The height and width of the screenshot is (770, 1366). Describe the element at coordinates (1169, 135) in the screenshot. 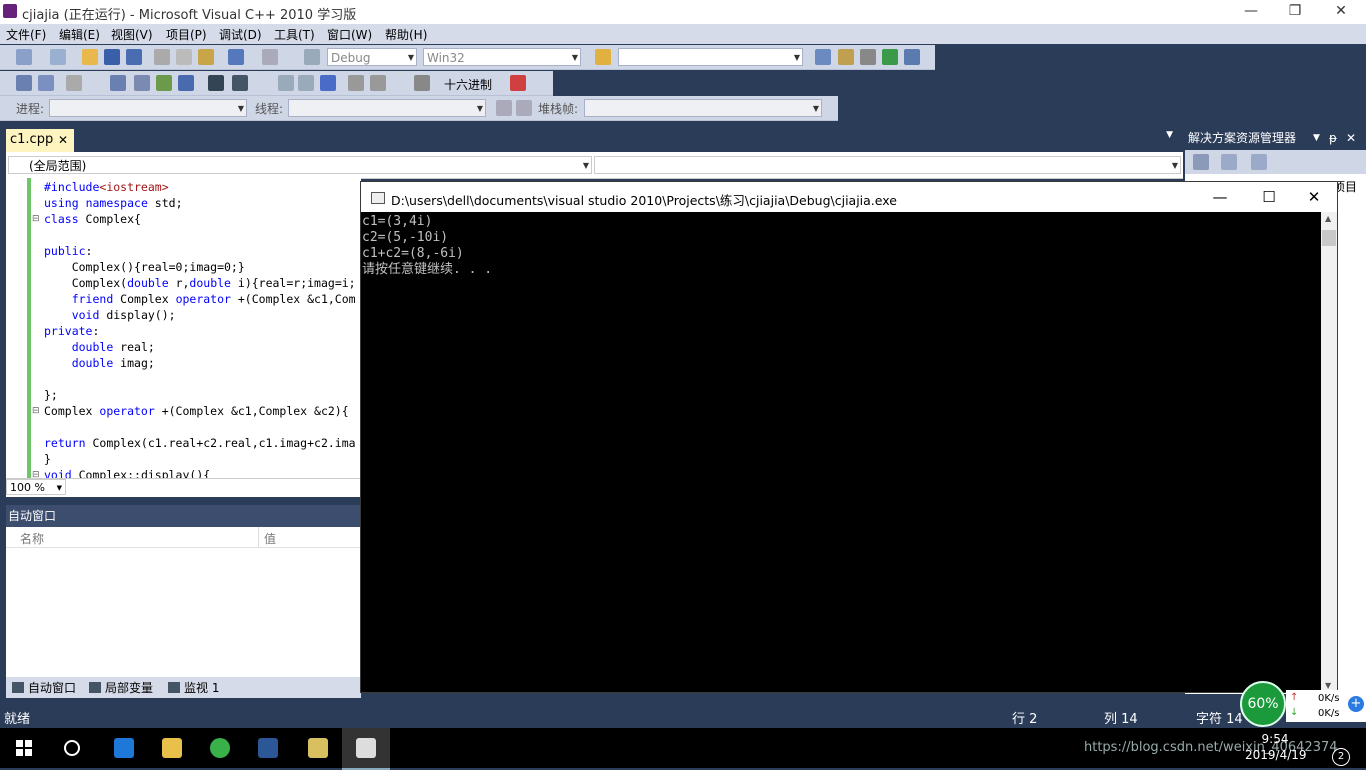

I see `tab-dropdown-icon: ▼` at that location.